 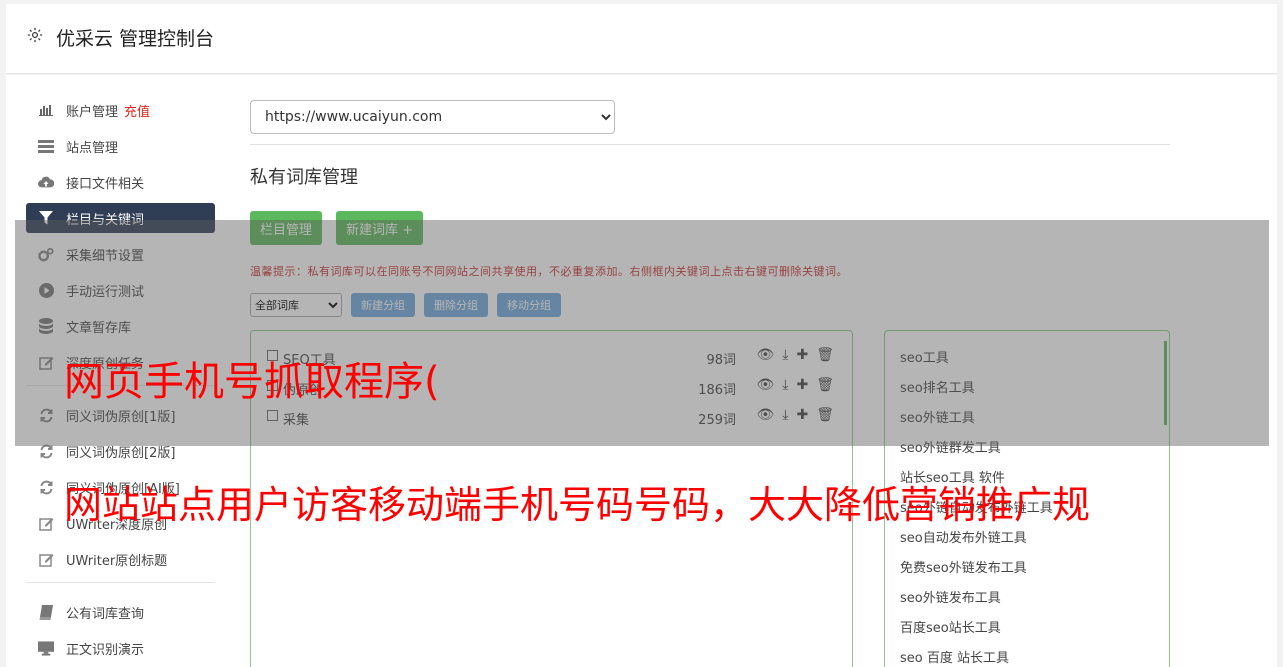 I want to click on sidebar-item-api-files: 接口文件相关, so click(x=120, y=182).